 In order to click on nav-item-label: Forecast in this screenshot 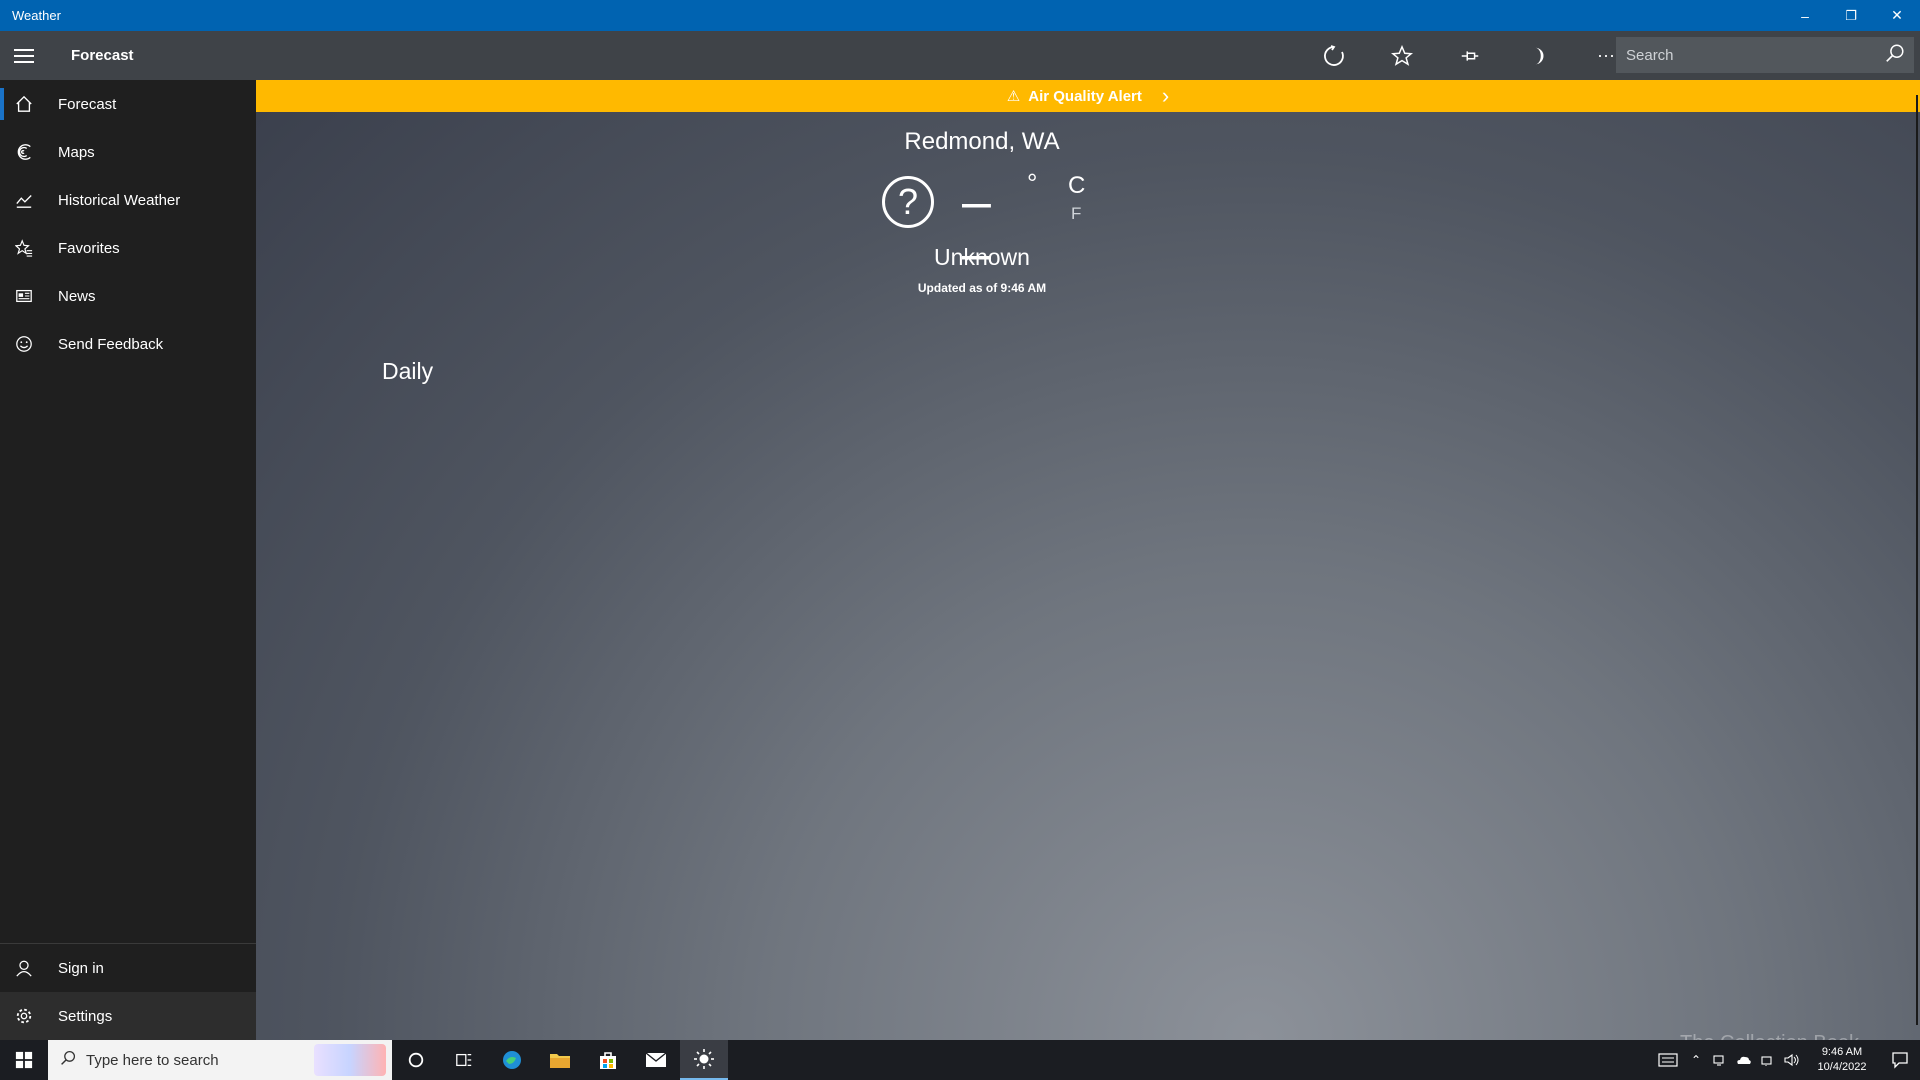, I will do `click(87, 104)`.